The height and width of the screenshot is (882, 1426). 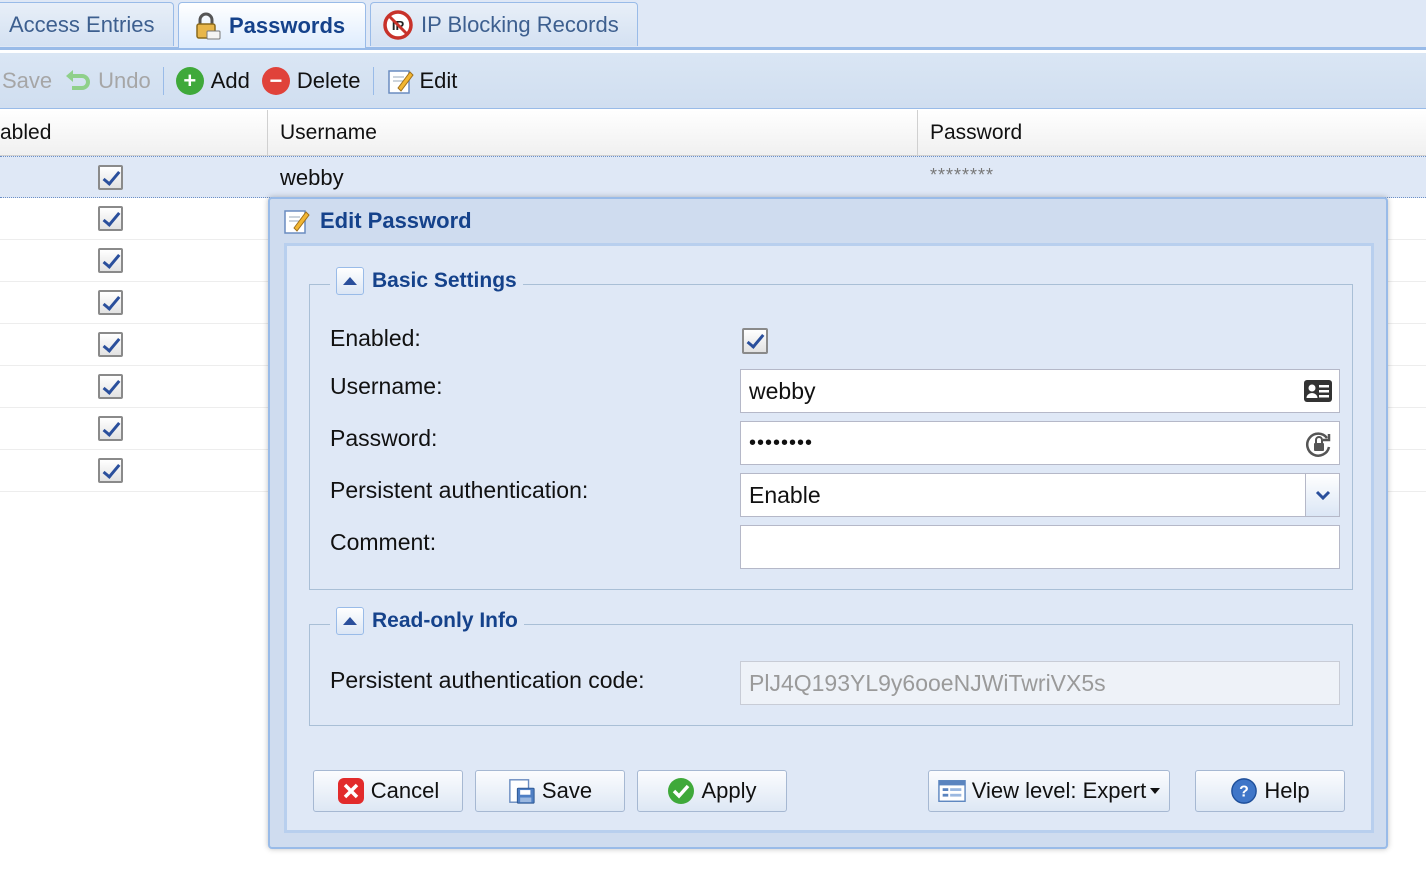 What do you see at coordinates (384, 438) in the screenshot?
I see `password-label: Password:` at bounding box center [384, 438].